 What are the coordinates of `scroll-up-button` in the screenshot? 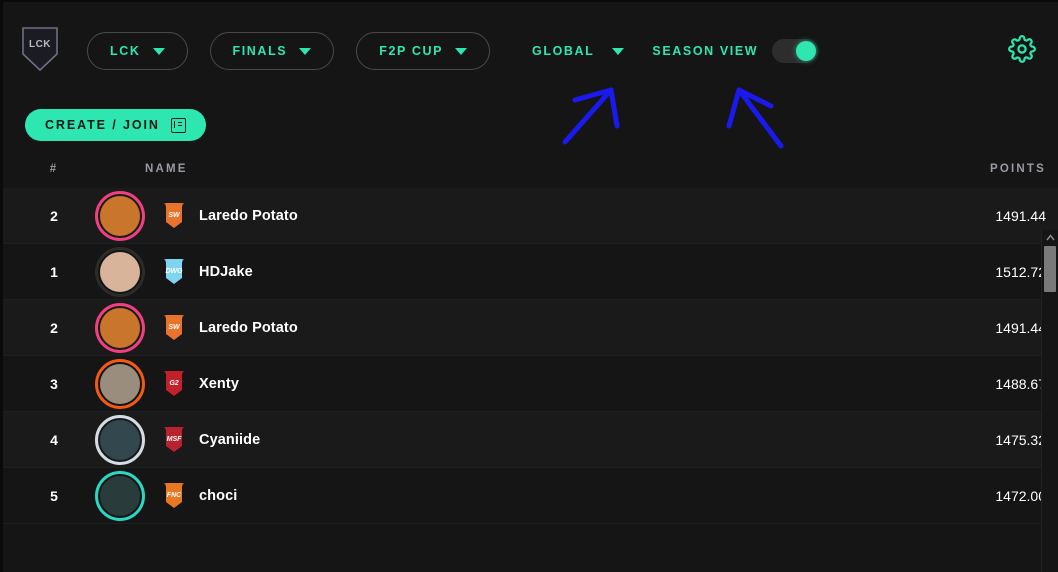 It's located at (1050, 237).